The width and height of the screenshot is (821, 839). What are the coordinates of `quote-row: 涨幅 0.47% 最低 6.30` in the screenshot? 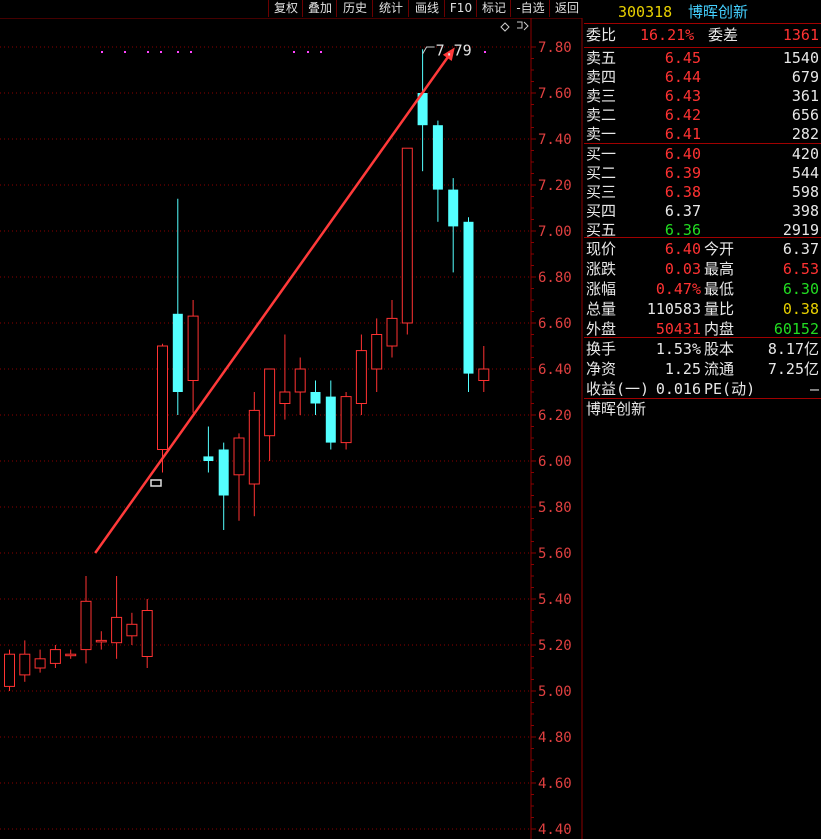 It's located at (702, 289).